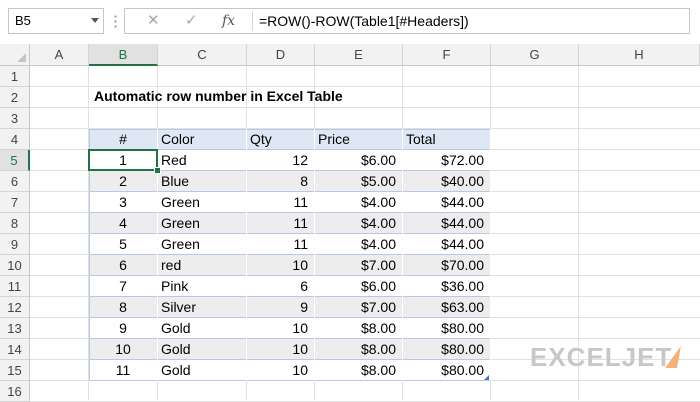 The image size is (700, 402). What do you see at coordinates (15, 160) in the screenshot?
I see `row-header-5: 5` at bounding box center [15, 160].